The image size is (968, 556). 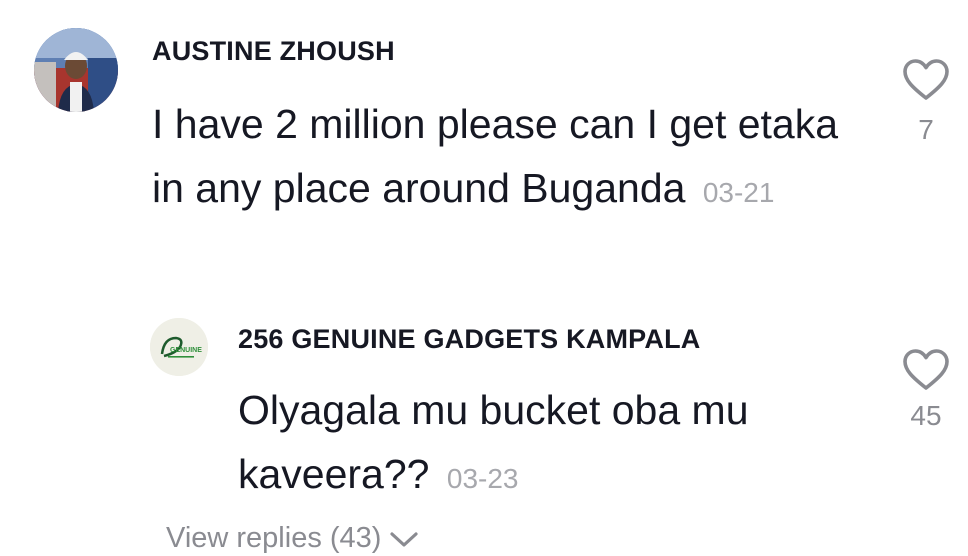 I want to click on view-replies-button: View replies (43), so click(x=292, y=538).